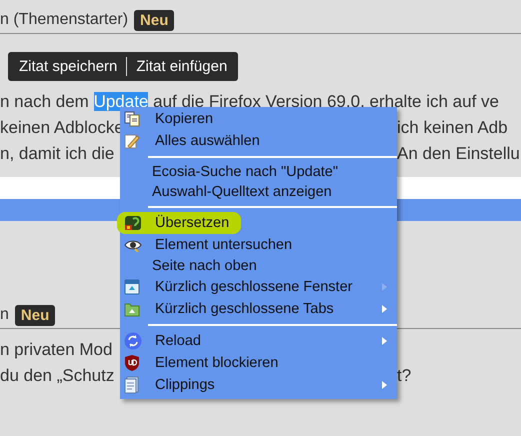  Describe the element at coordinates (132, 119) in the screenshot. I see `copy-icon` at that location.